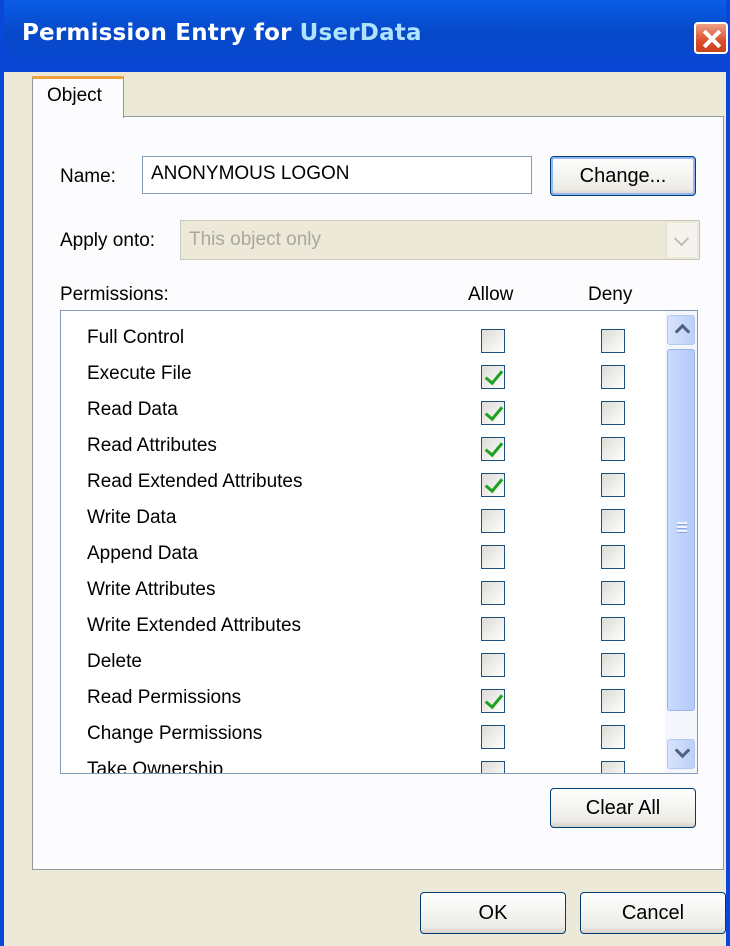  Describe the element at coordinates (164, 697) in the screenshot. I see `permission-label: Read Permissions` at that location.